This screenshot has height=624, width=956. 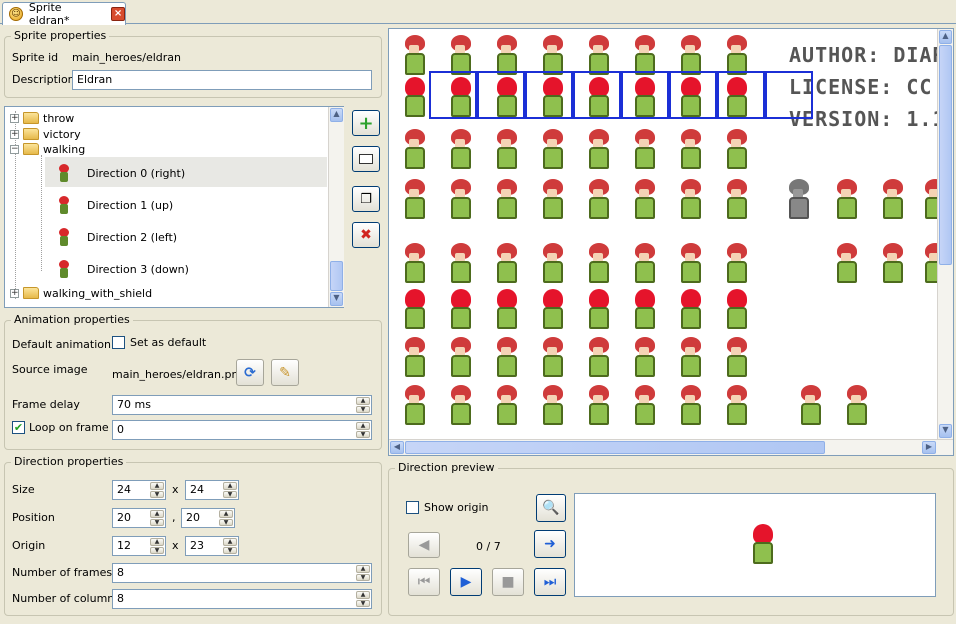 I want to click on last-frame-button: ⏭, so click(x=550, y=582).